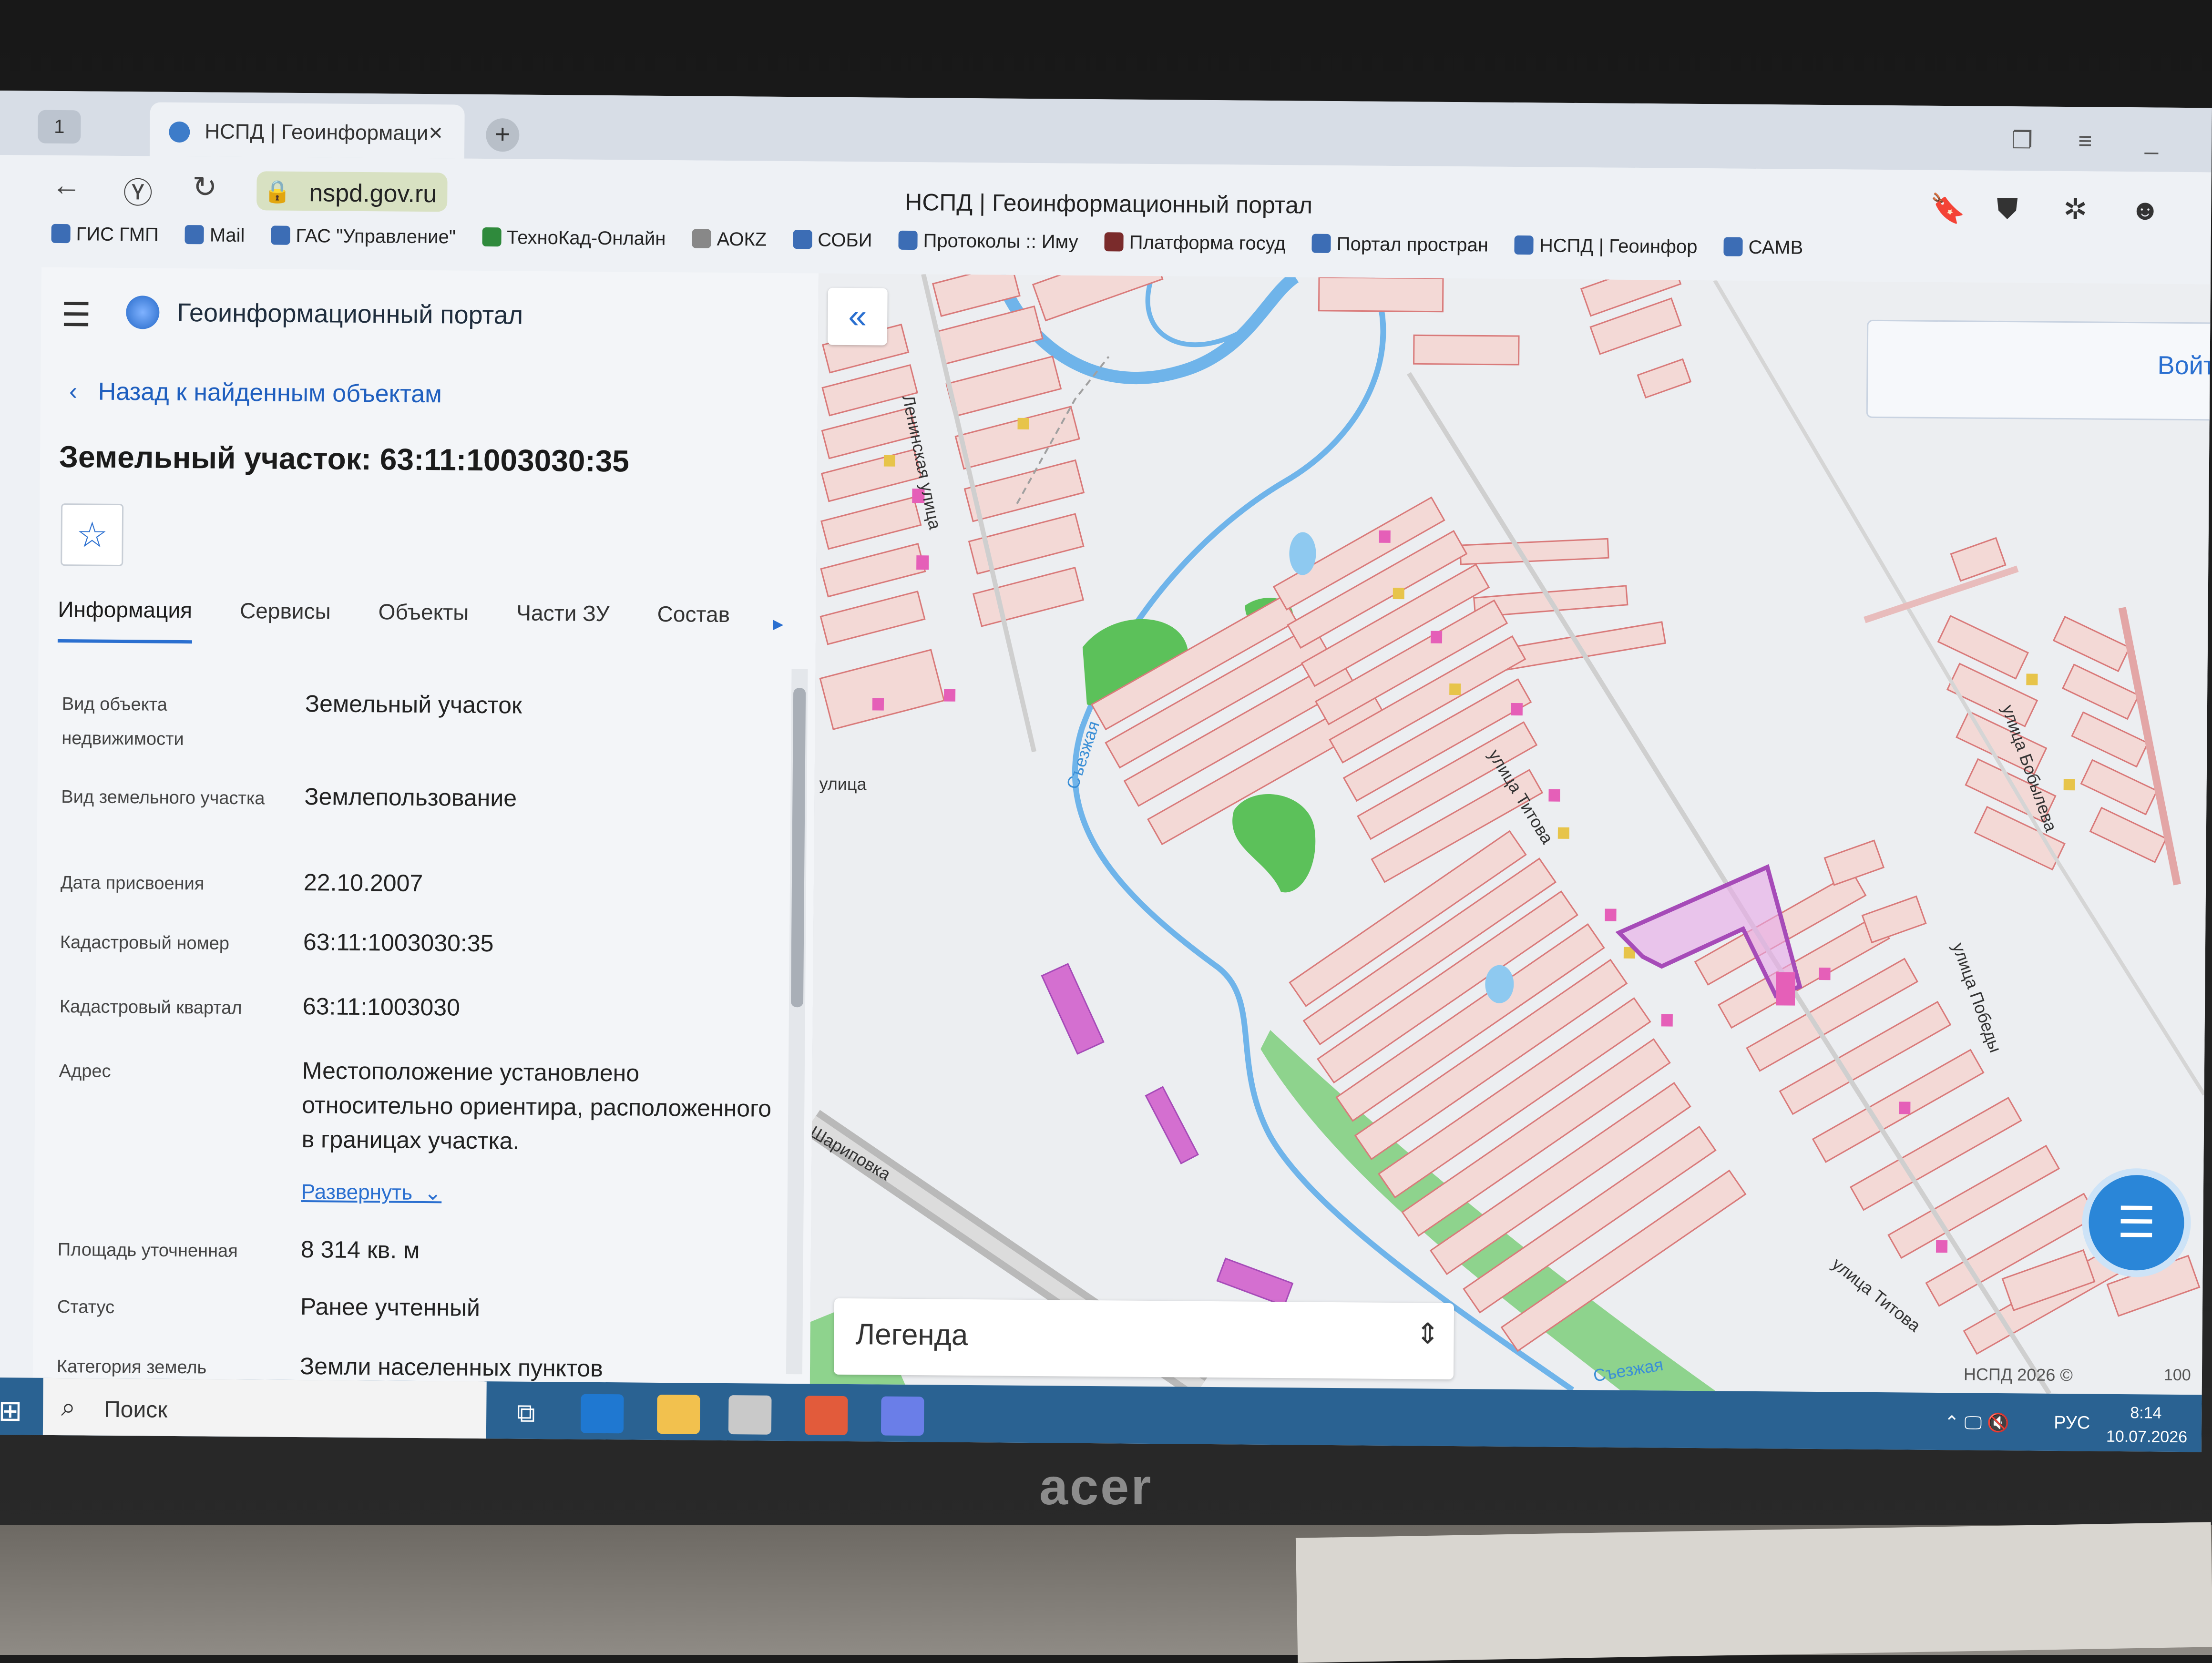 The width and height of the screenshot is (2212, 1663). Describe the element at coordinates (2075, 209) in the screenshot. I see `extension-icon: ✲` at that location.